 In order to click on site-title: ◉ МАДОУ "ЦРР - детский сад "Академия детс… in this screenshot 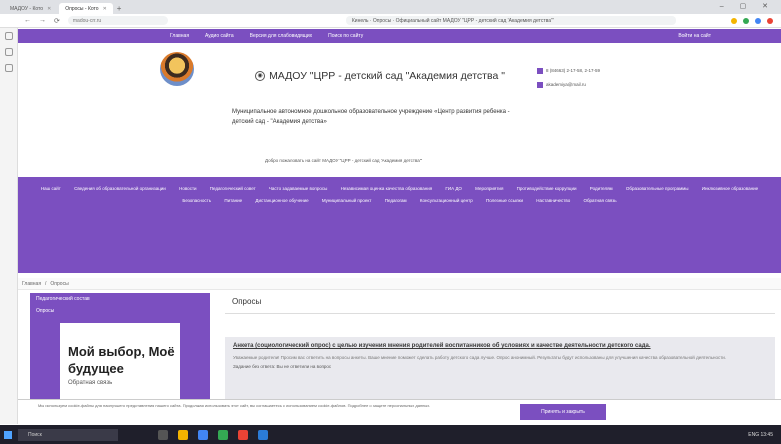, I will do `click(380, 76)`.